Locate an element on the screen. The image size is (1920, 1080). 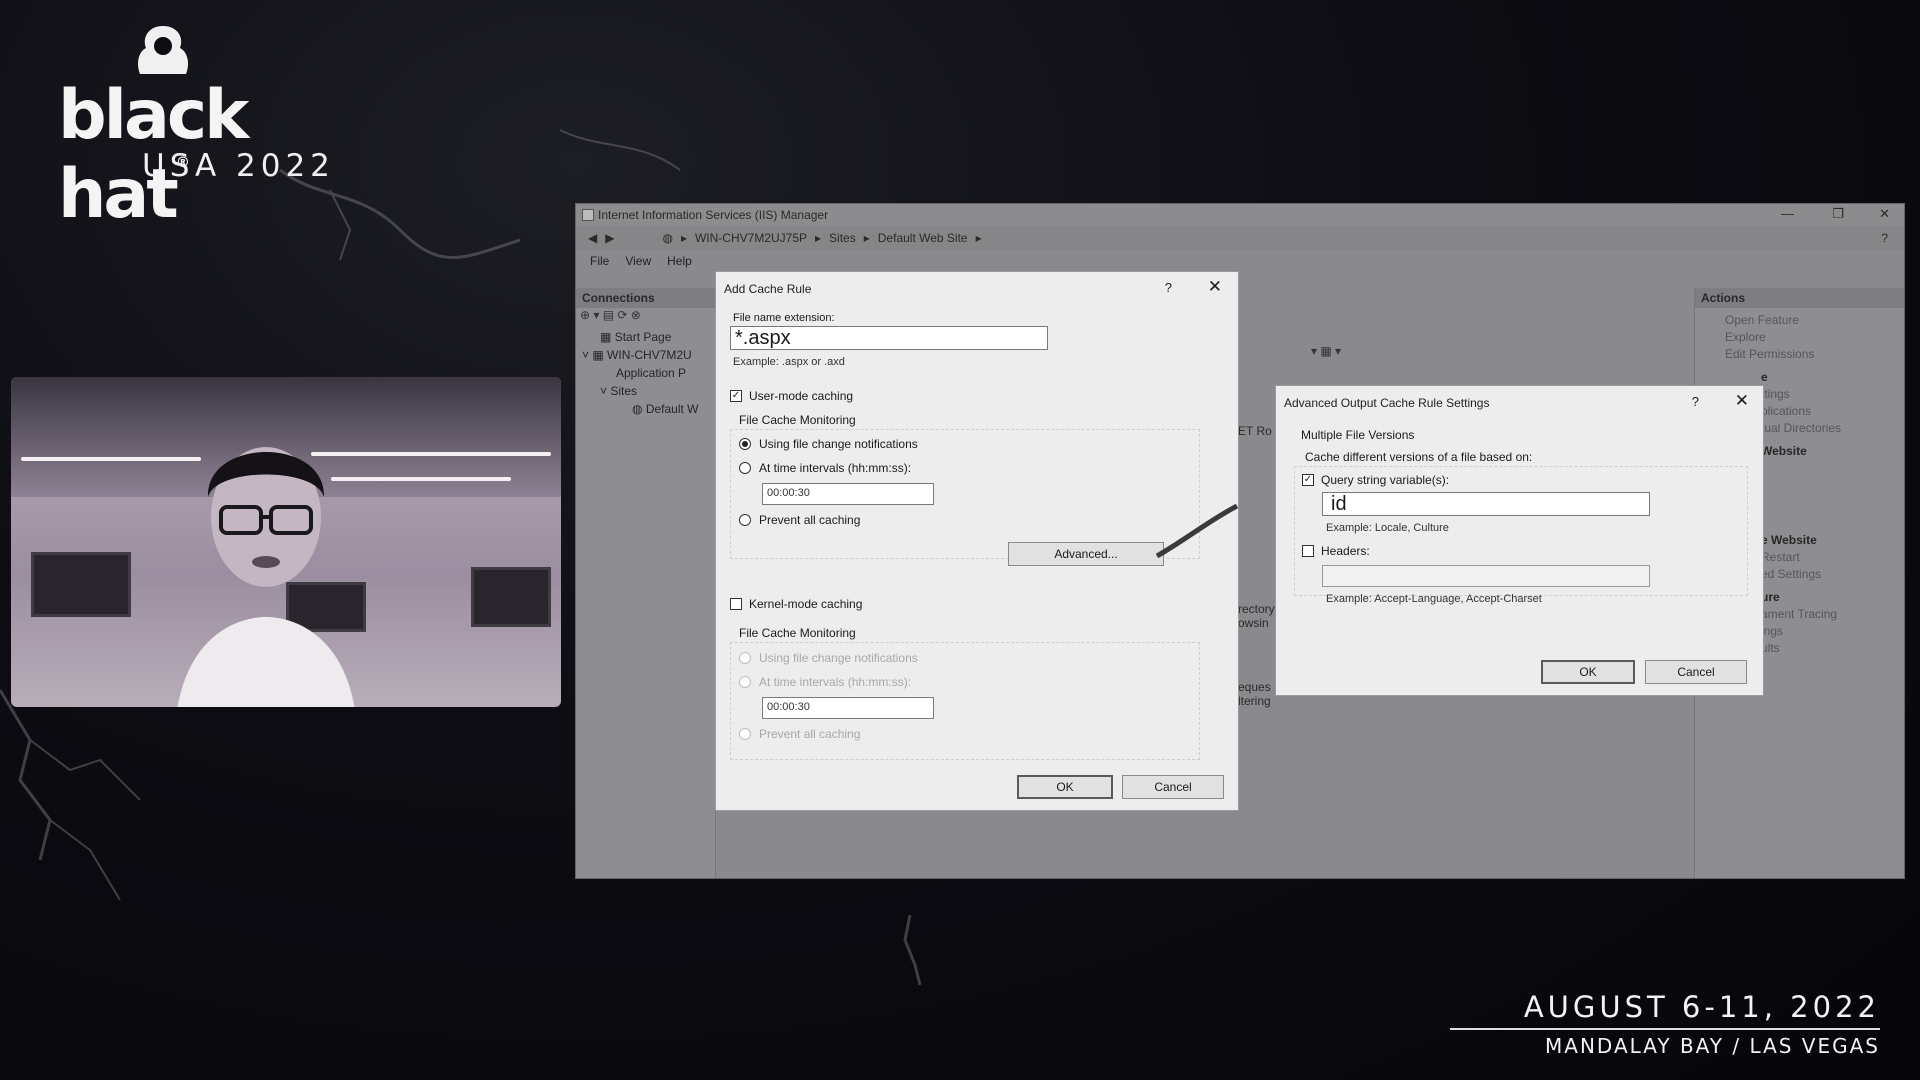
breadcrumb-server: WIN-CHV7M2UJ75P is located at coordinates (751, 238).